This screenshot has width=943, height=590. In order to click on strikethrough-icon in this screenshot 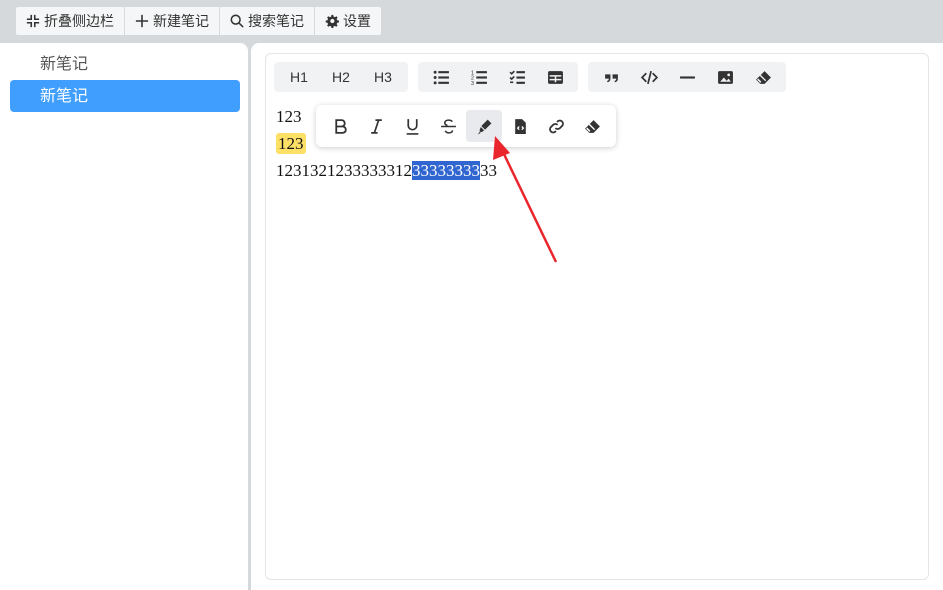, I will do `click(448, 126)`.